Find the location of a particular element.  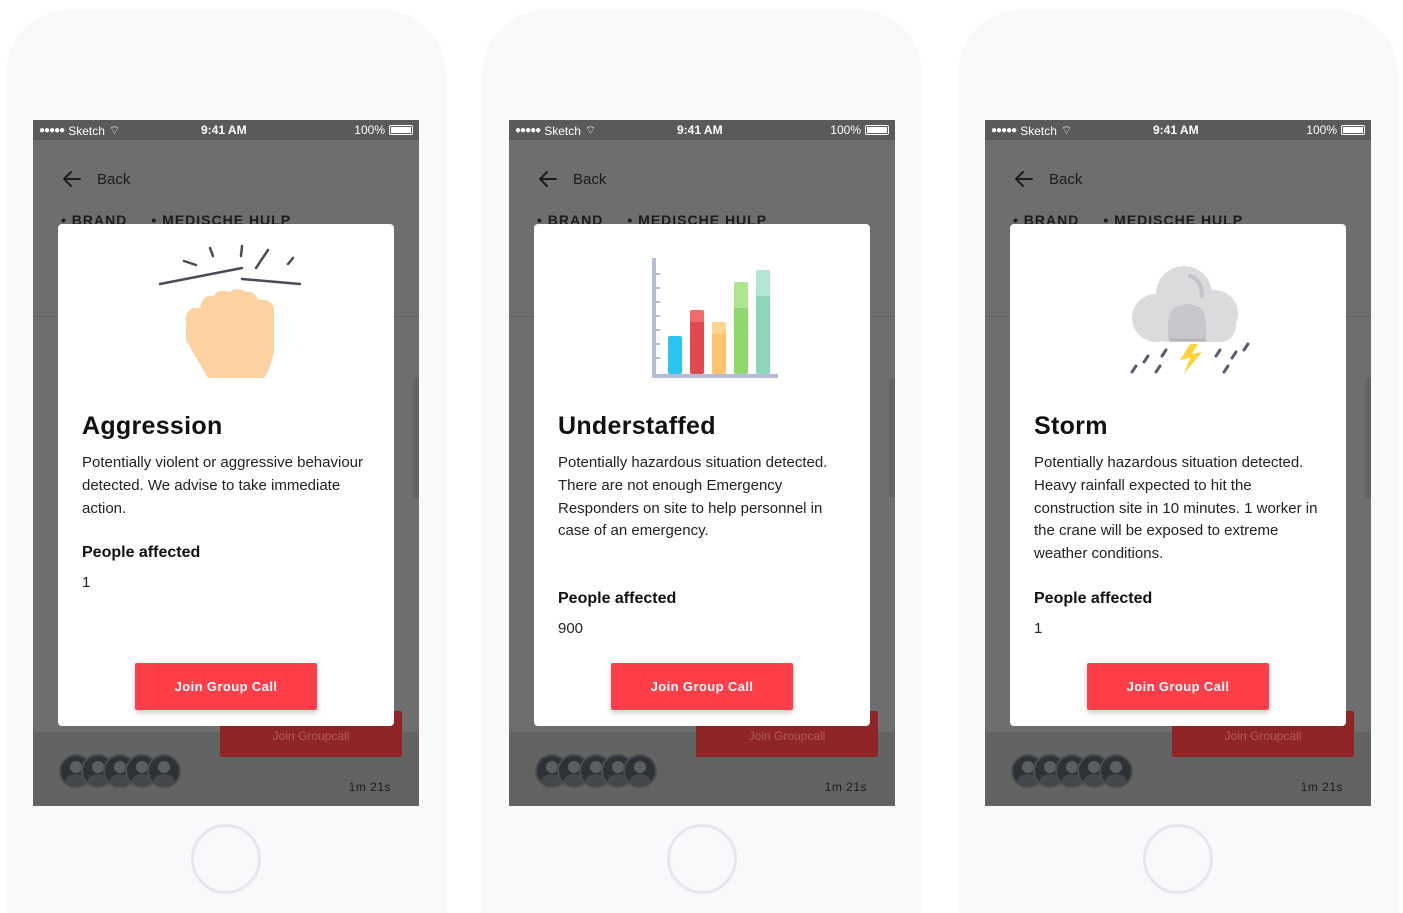

alert-title: Understaffed is located at coordinates (637, 426).